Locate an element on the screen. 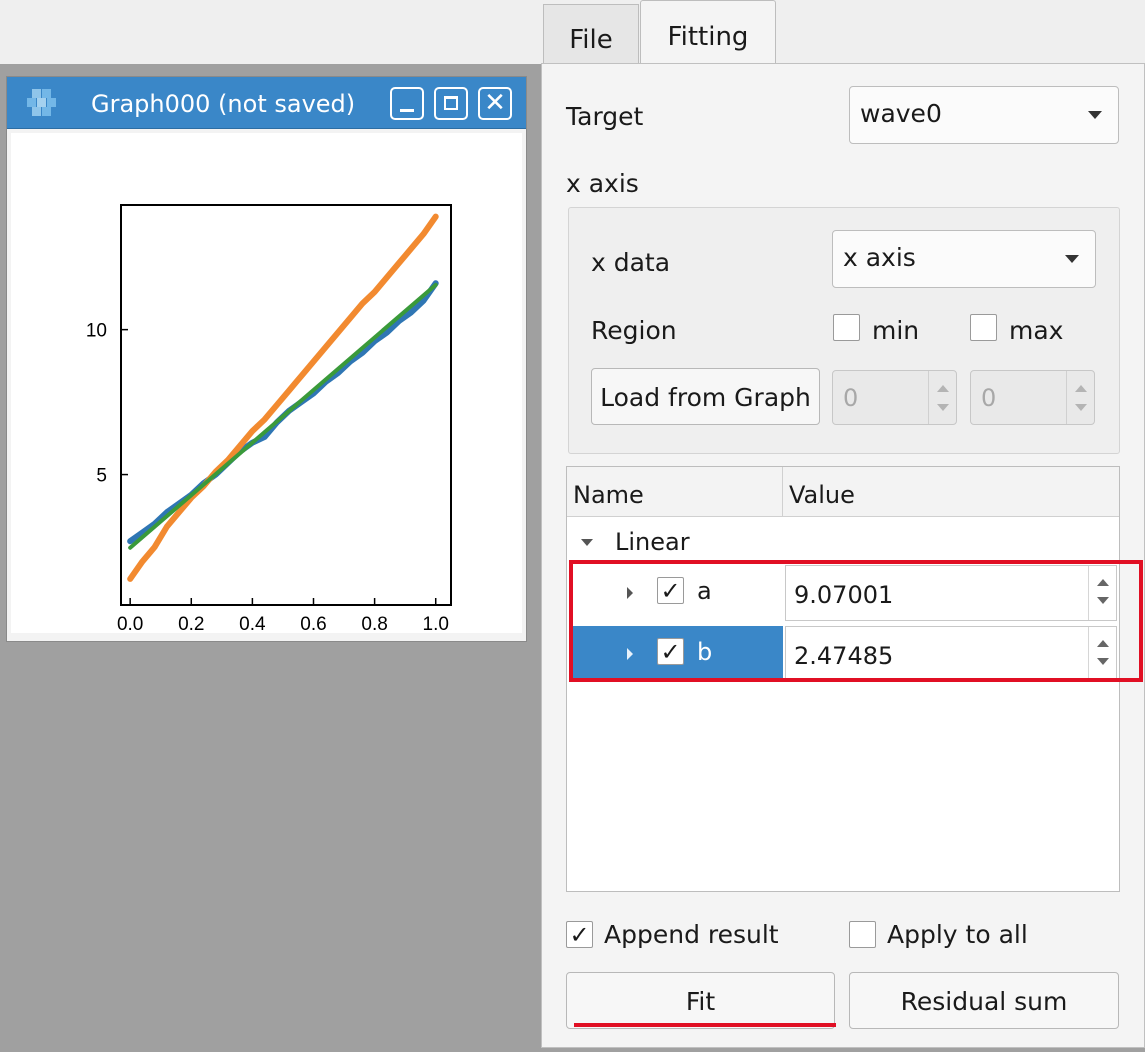 The height and width of the screenshot is (1052, 1145). region-max-checkbox is located at coordinates (983, 327).